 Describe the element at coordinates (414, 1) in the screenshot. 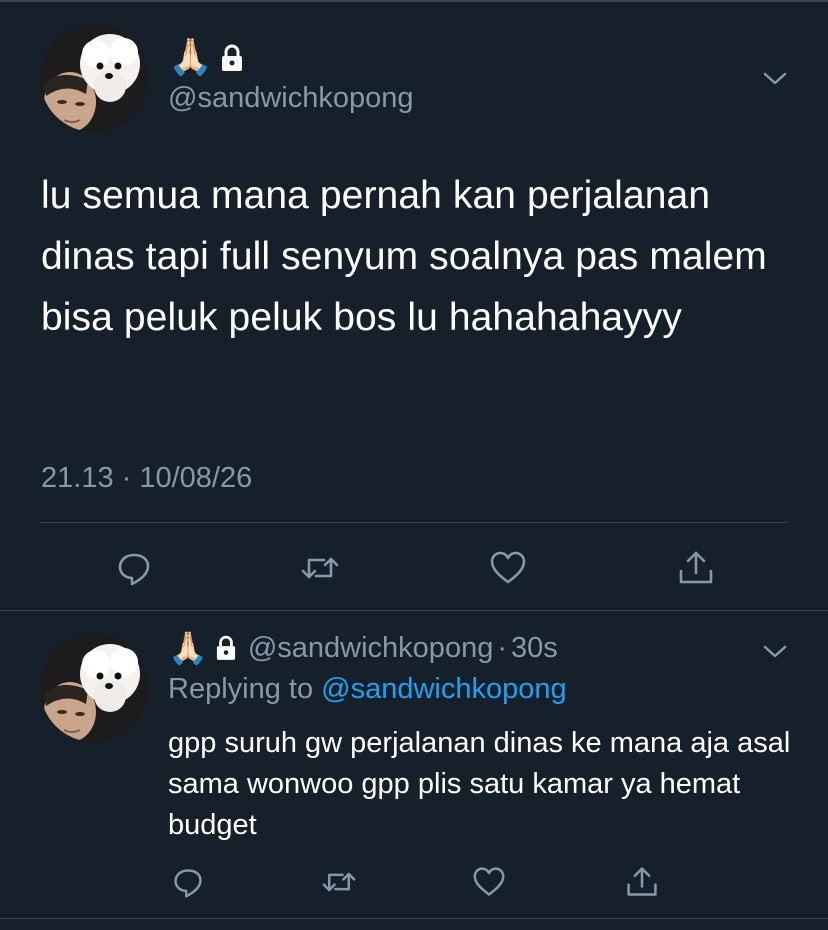

I see `top-border` at that location.